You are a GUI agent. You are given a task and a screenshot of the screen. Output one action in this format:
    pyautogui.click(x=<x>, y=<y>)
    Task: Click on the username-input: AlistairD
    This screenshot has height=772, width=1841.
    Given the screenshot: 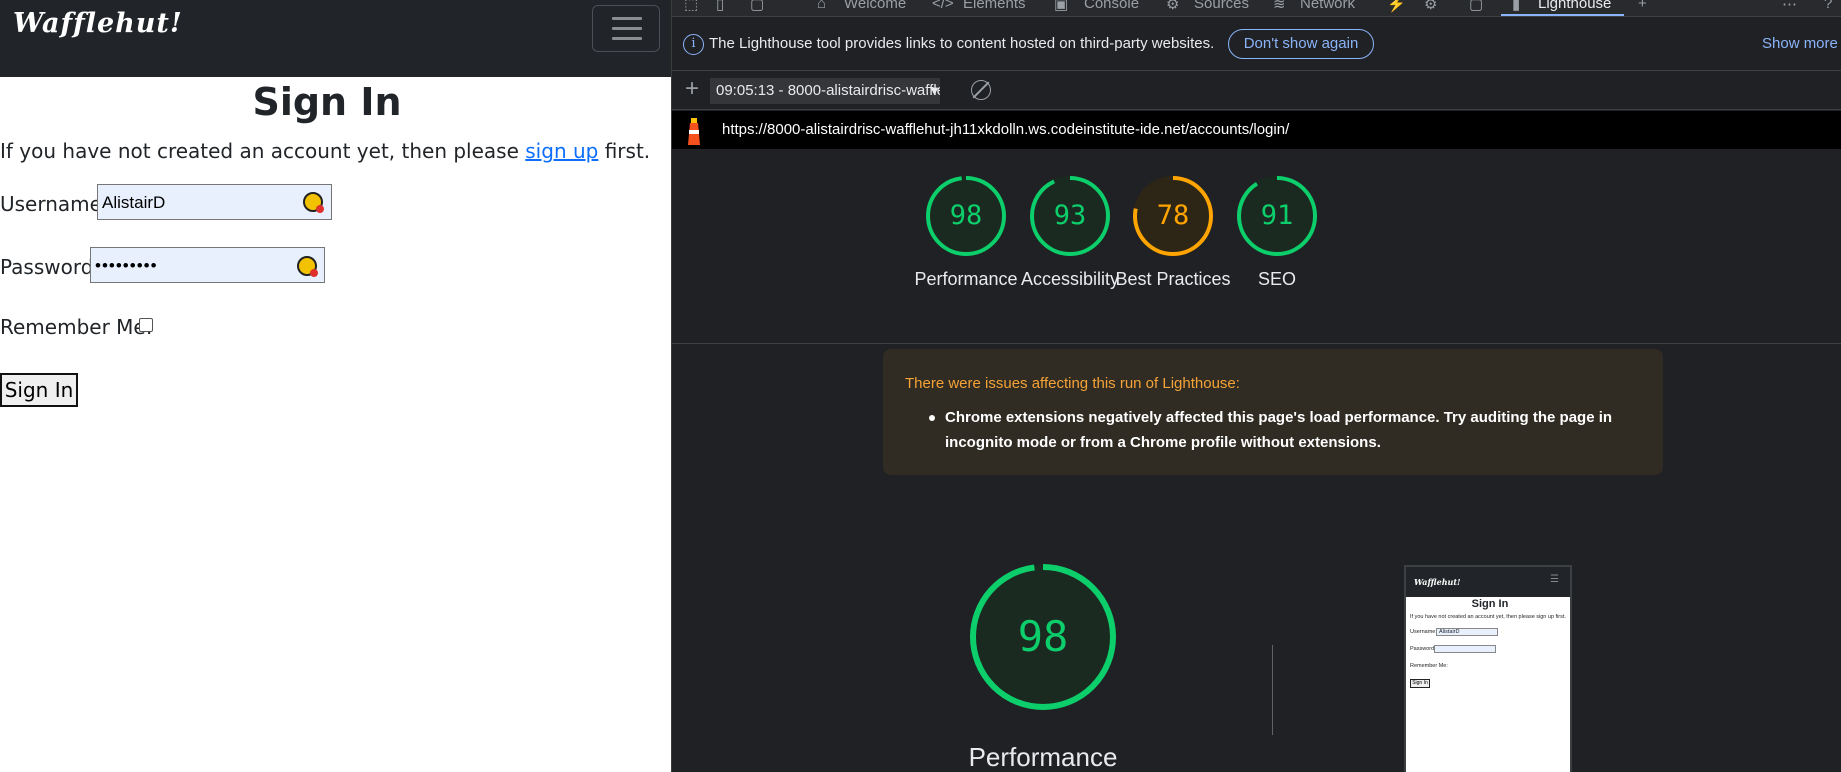 What is the action you would take?
    pyautogui.click(x=214, y=202)
    